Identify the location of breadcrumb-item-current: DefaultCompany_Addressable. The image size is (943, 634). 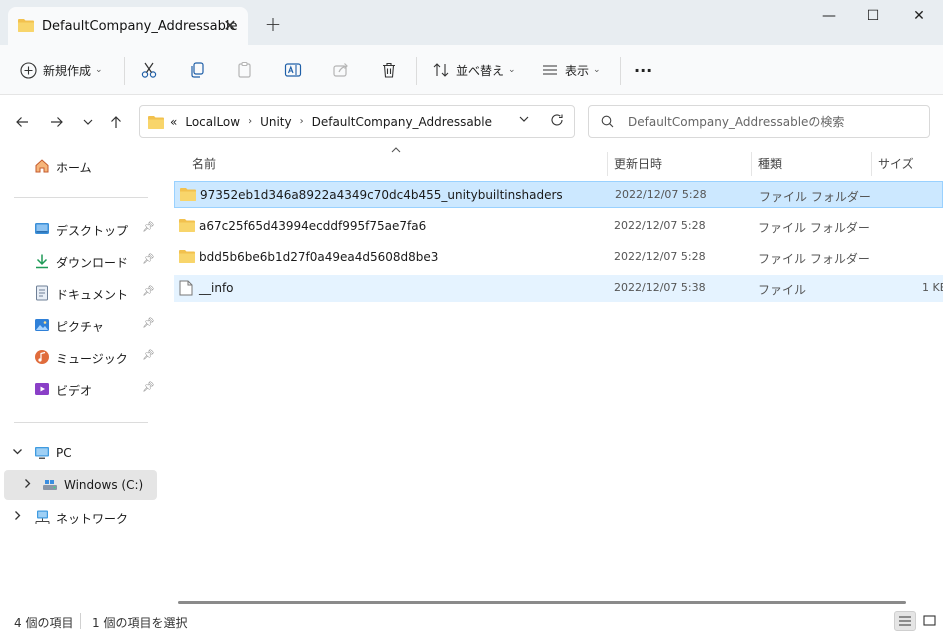
(402, 122).